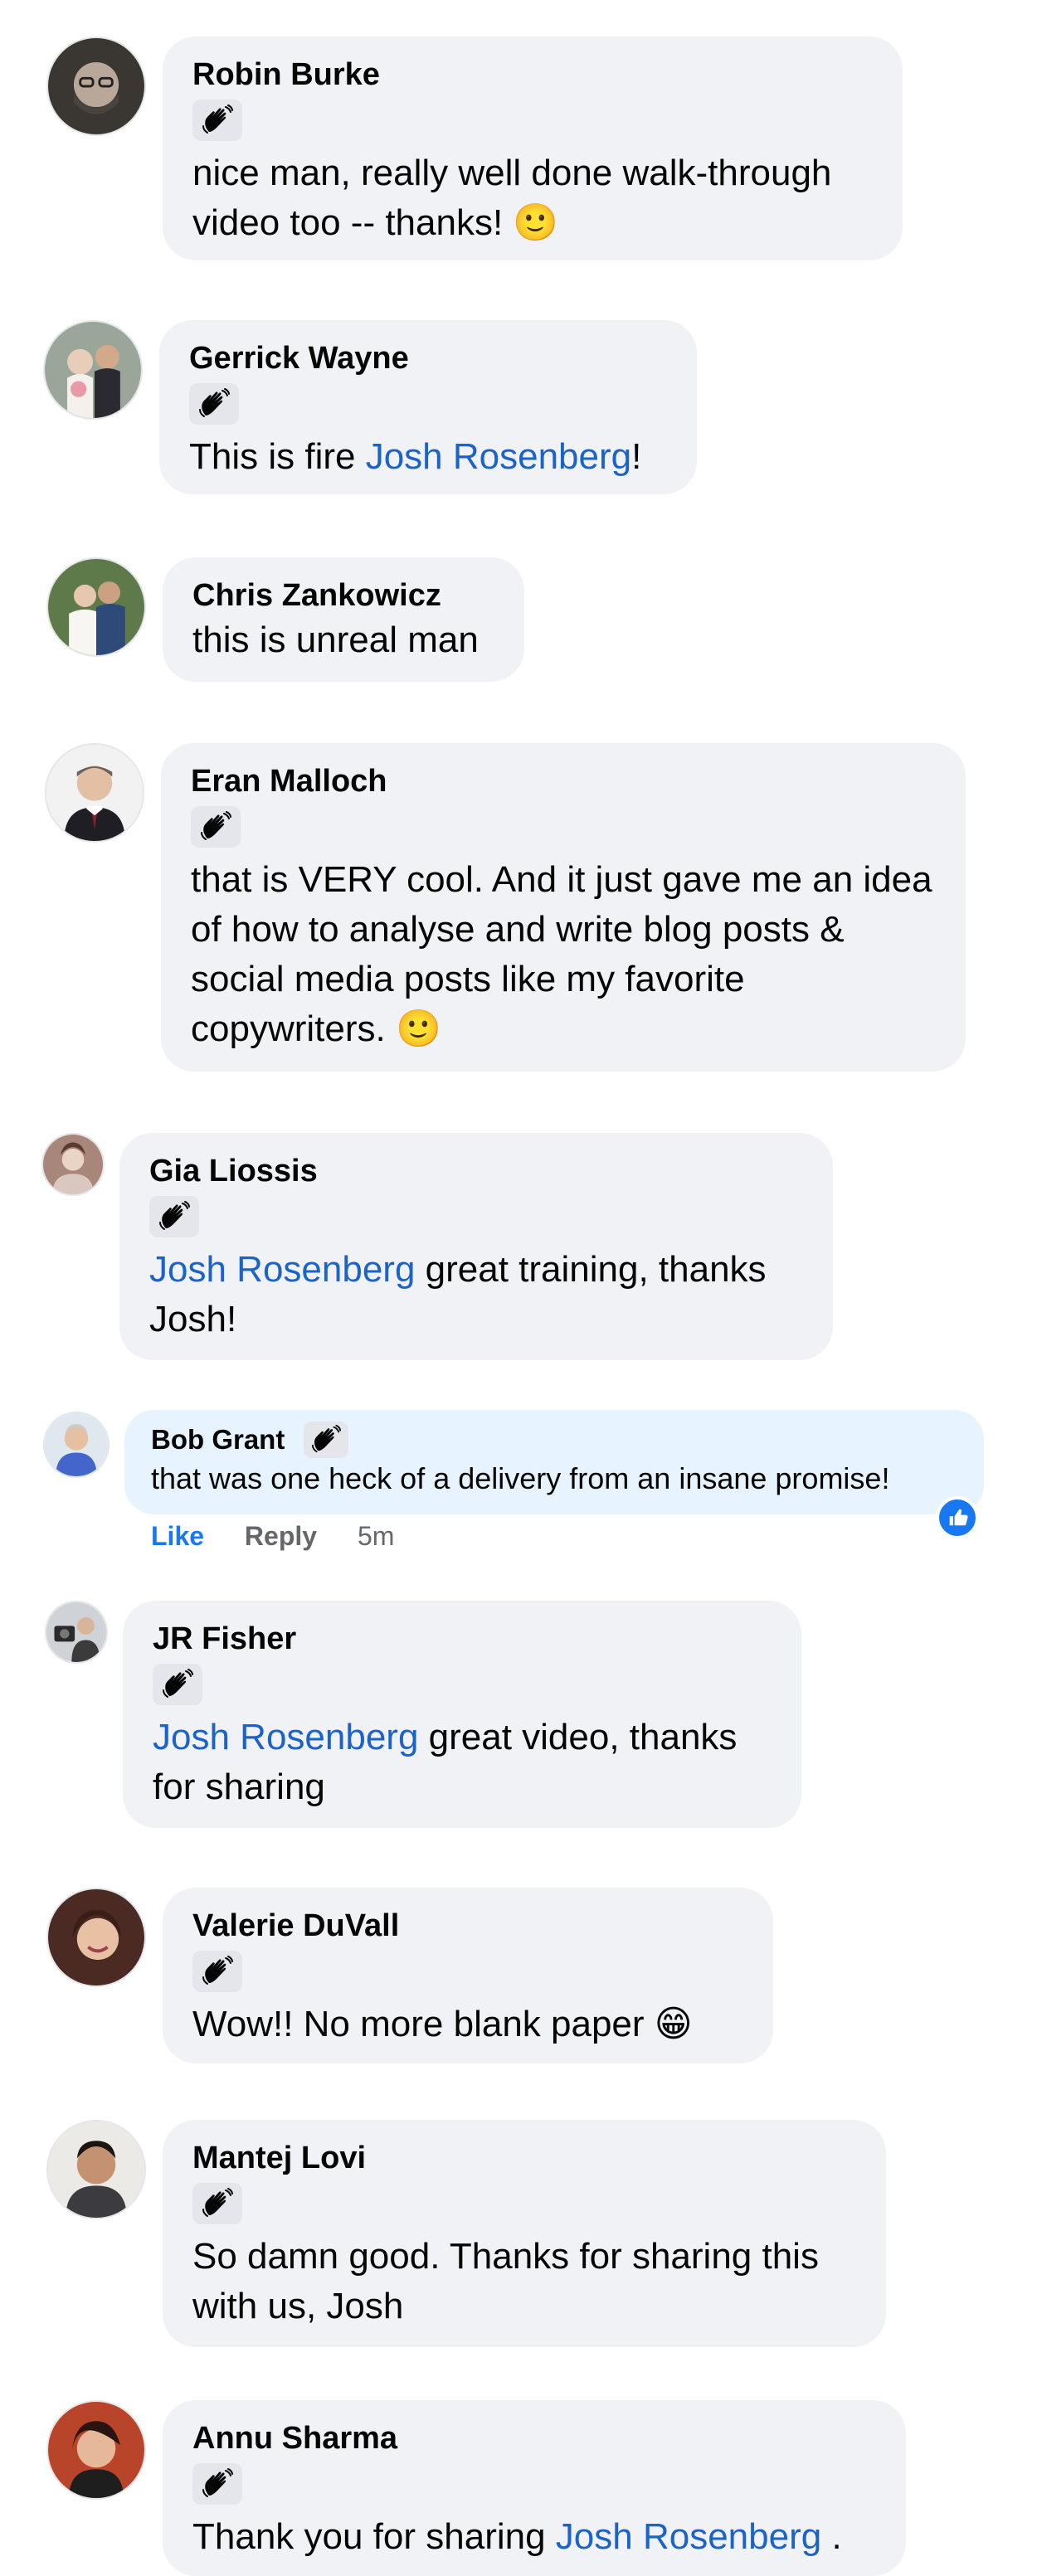 This screenshot has width=1037, height=2576. I want to click on commenter-name: Annu Sharma, so click(534, 2438).